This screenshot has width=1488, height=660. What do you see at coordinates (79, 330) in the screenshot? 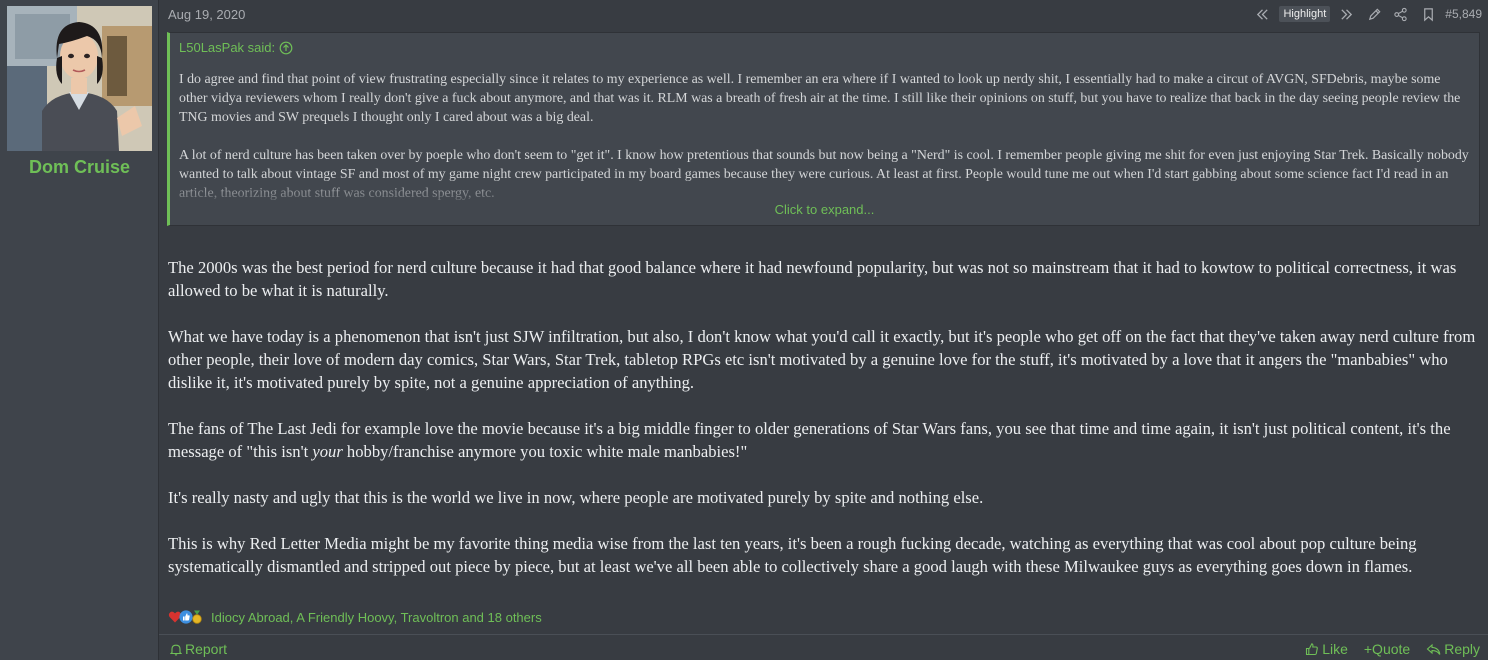
I see `user-sidebar: Dom Cruise` at bounding box center [79, 330].